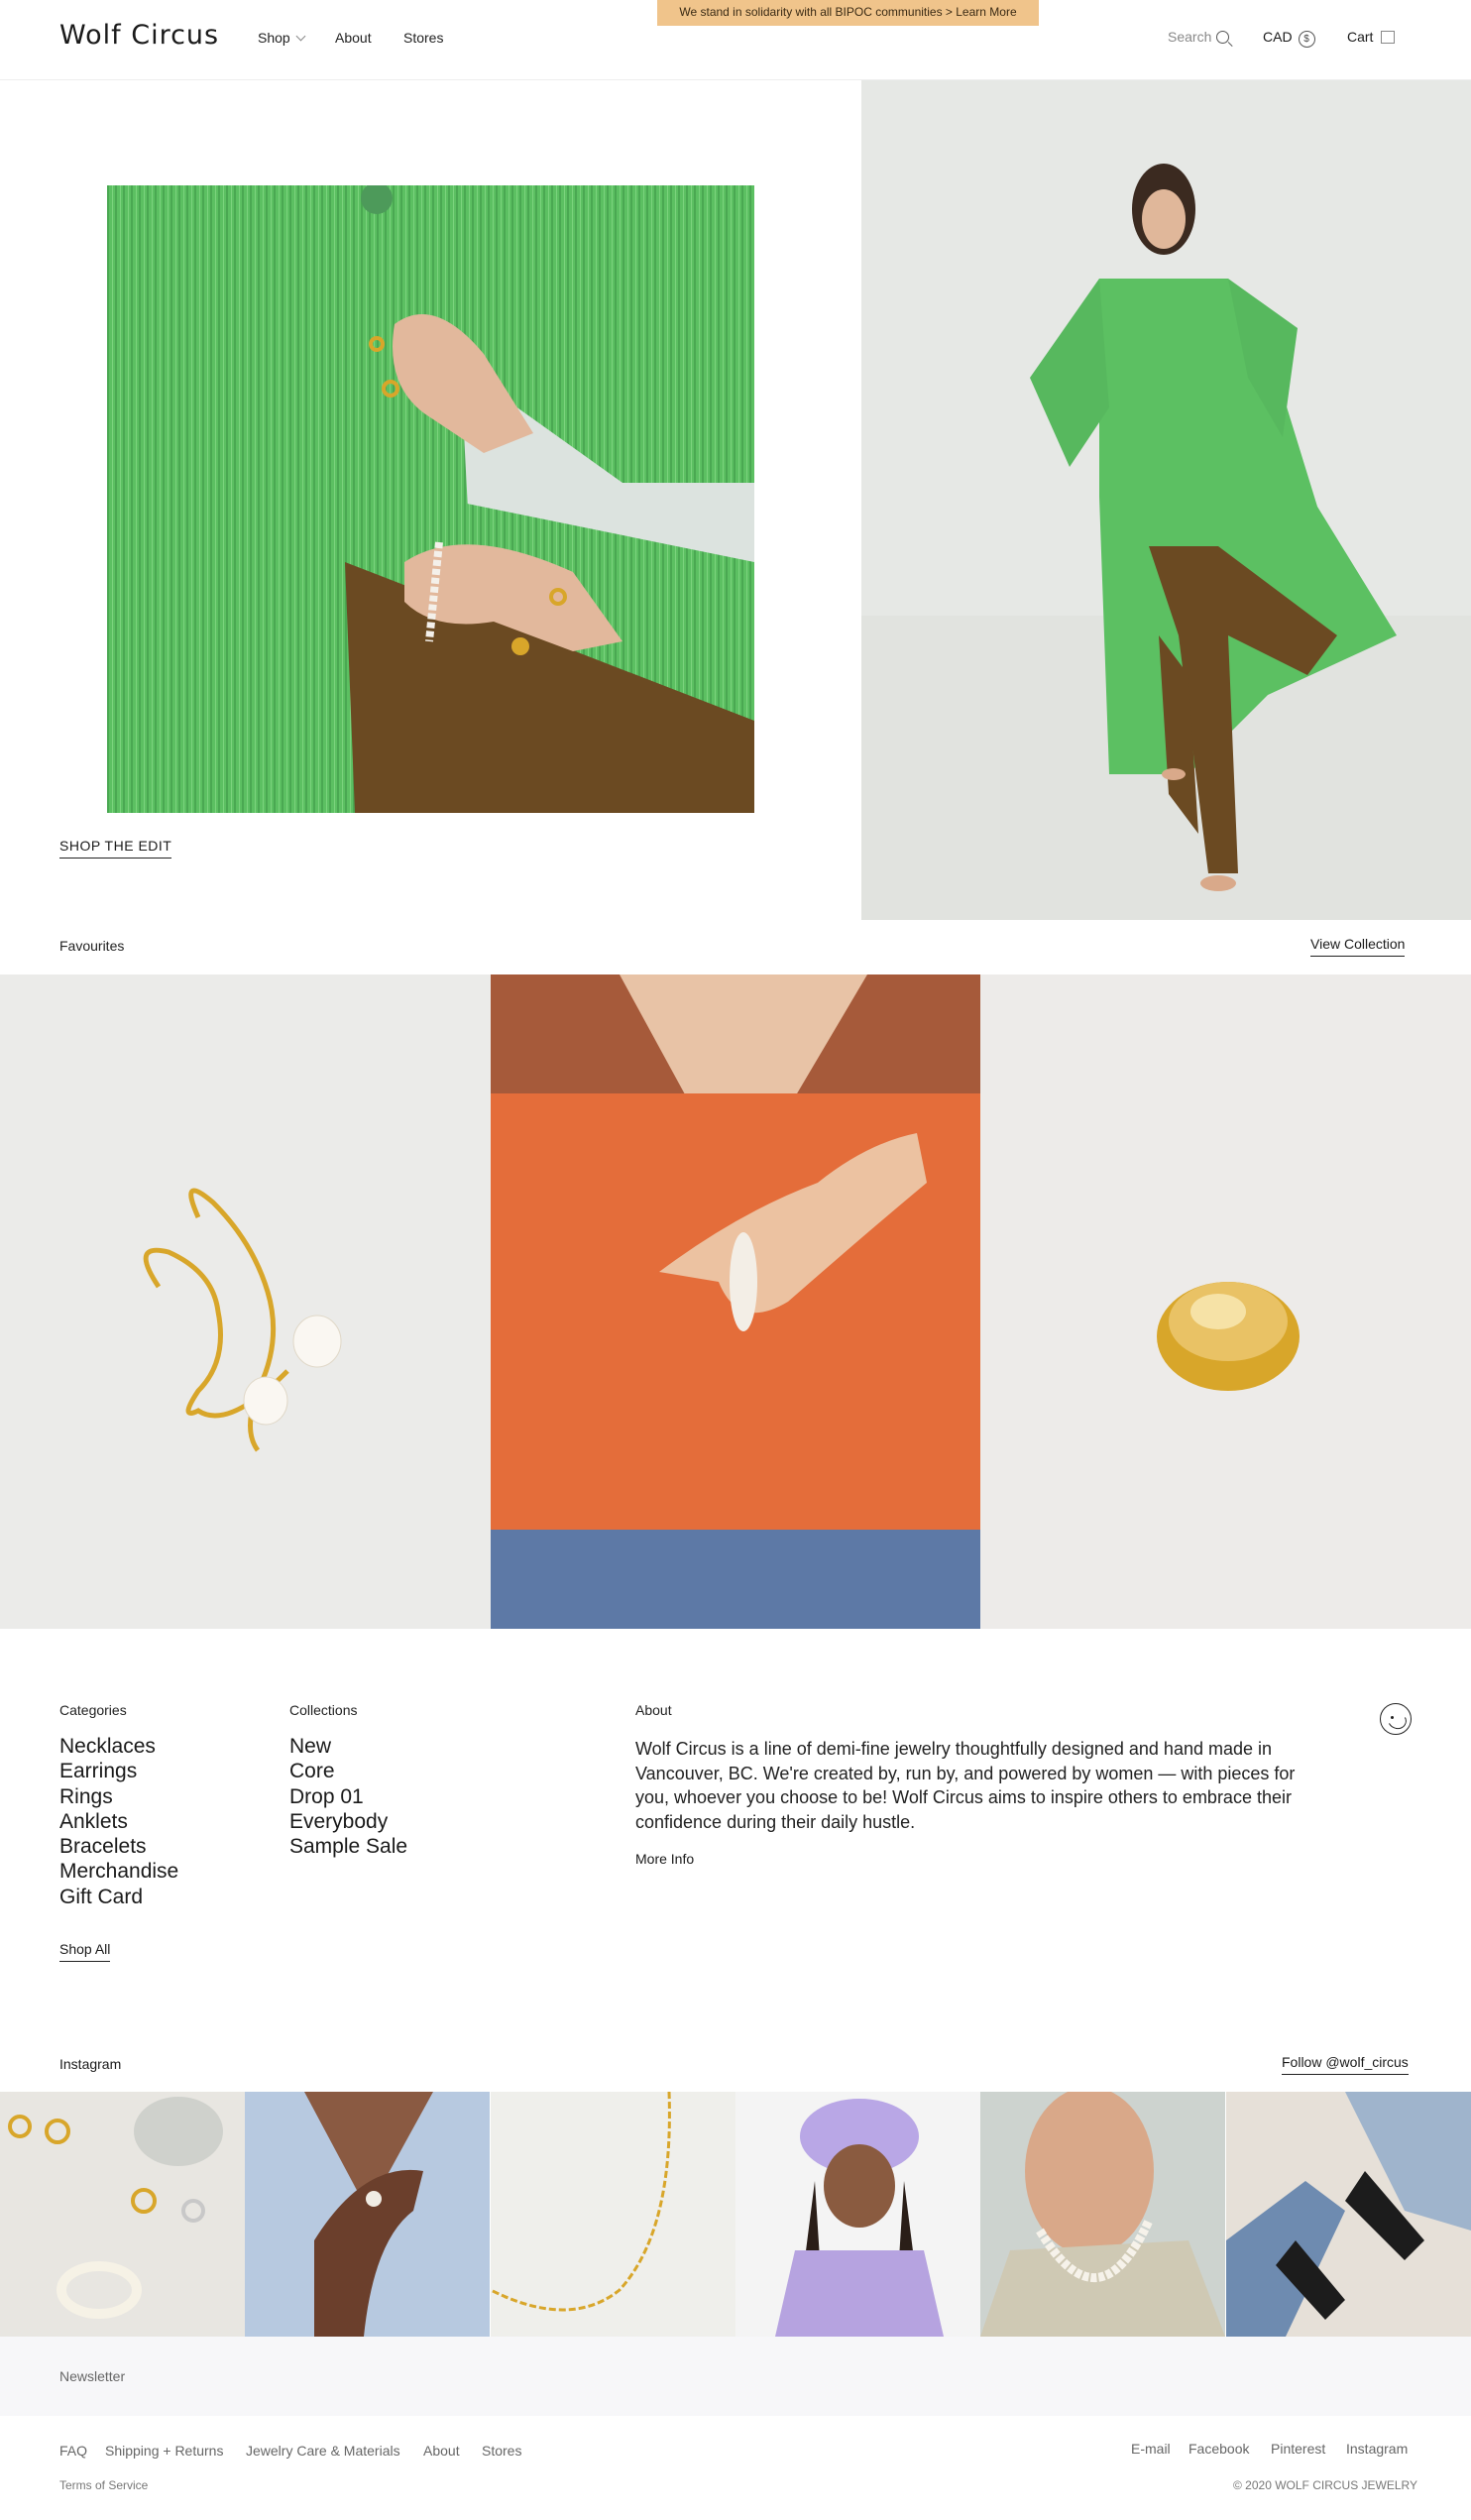 The image size is (1471, 2520). Describe the element at coordinates (85, 1951) in the screenshot. I see `shop-all-link: Shop All` at that location.